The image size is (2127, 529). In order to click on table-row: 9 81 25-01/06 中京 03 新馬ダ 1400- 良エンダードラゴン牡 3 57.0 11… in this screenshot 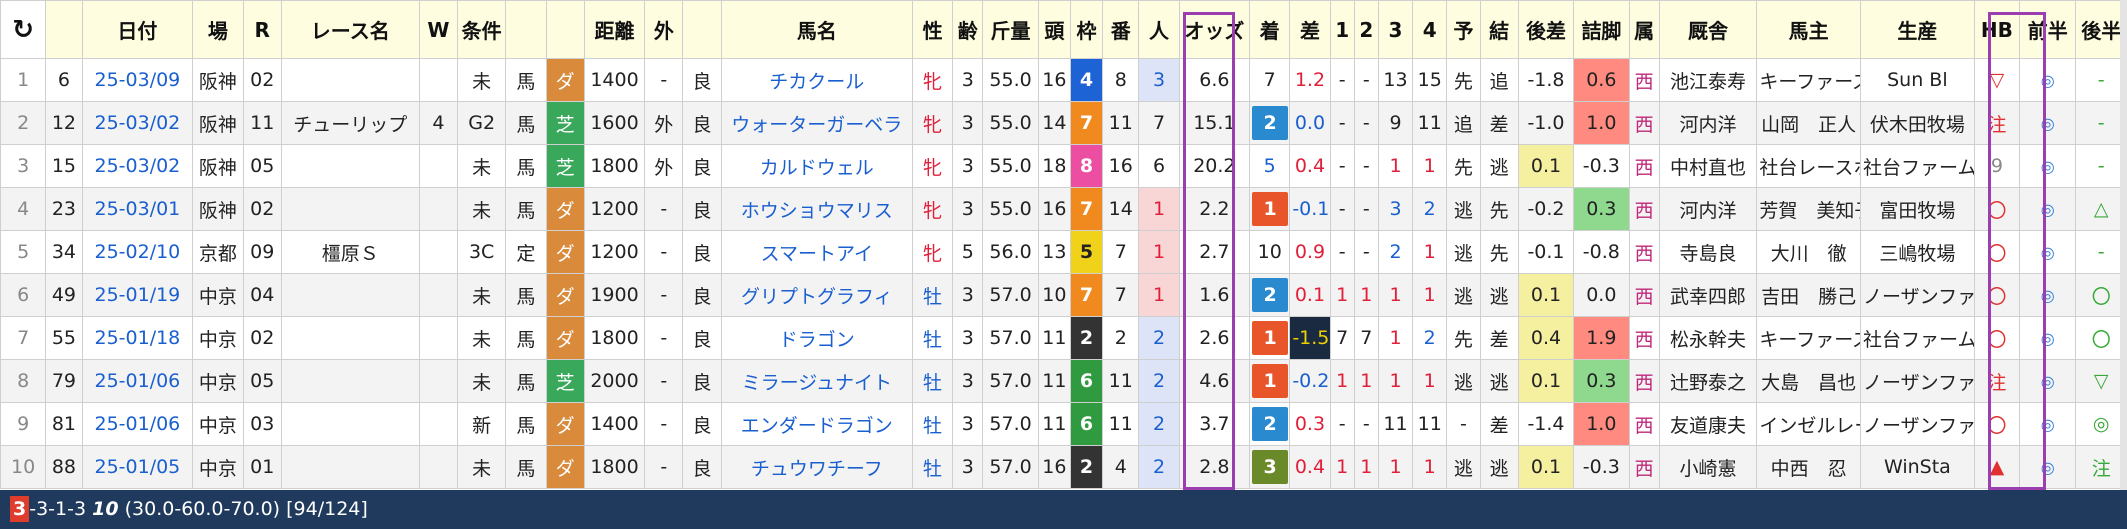, I will do `click(1063, 424)`.